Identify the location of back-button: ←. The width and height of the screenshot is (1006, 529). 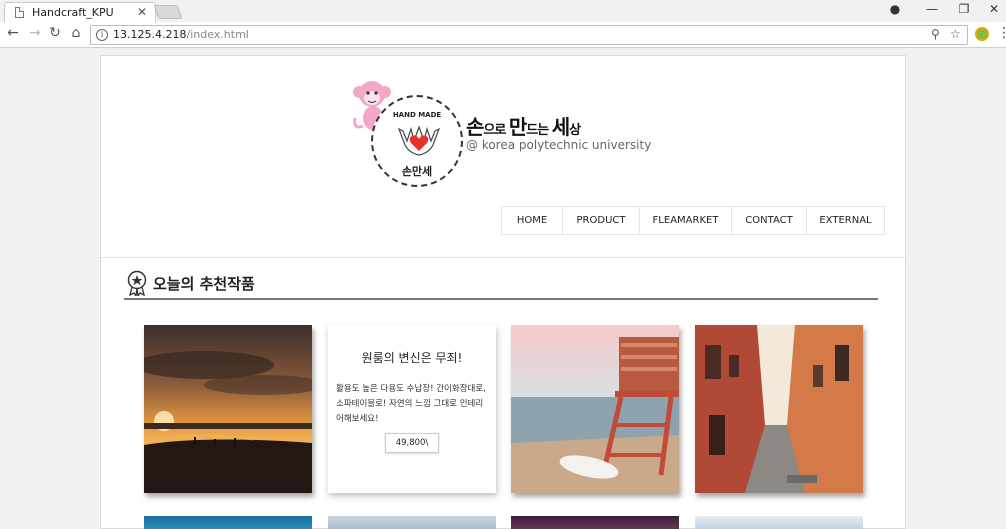
(13, 33).